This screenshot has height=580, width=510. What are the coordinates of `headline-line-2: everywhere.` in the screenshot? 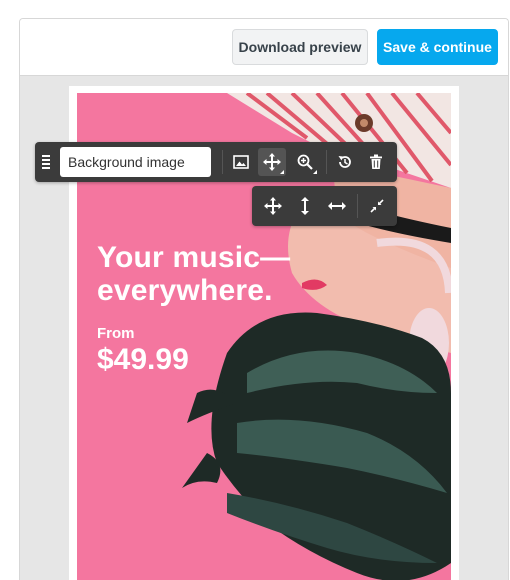 It's located at (185, 290).